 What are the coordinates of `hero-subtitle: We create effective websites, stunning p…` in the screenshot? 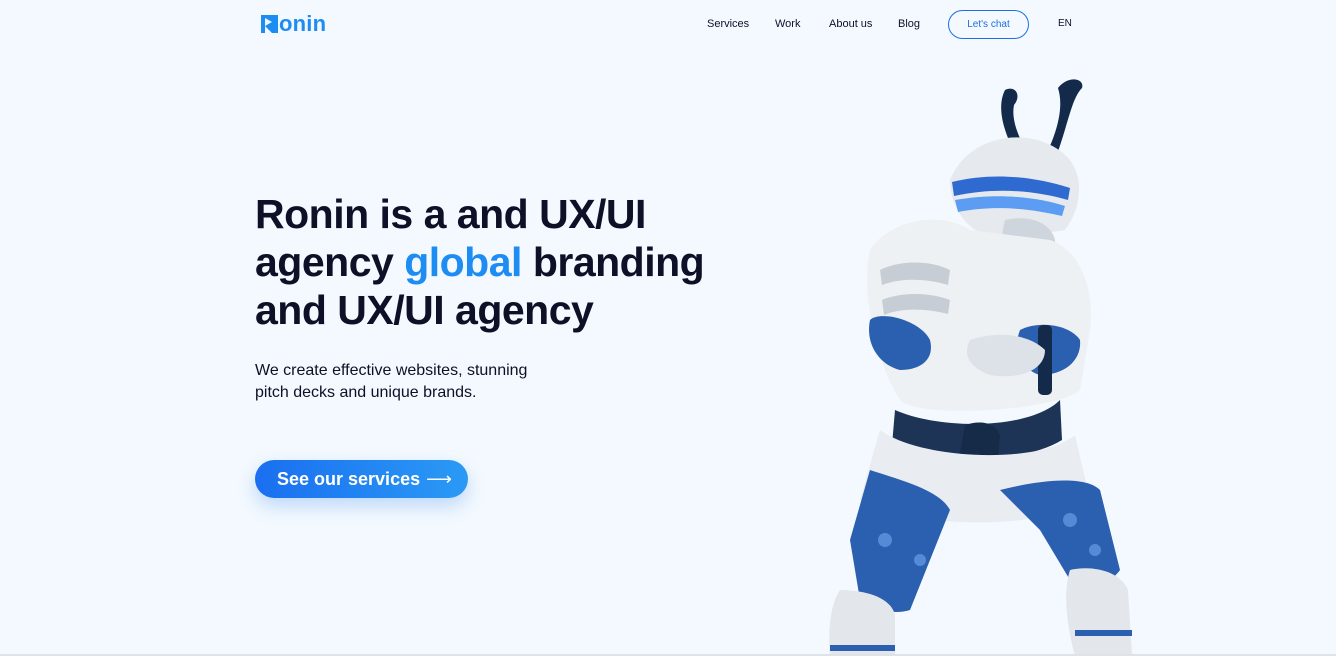 It's located at (405, 382).